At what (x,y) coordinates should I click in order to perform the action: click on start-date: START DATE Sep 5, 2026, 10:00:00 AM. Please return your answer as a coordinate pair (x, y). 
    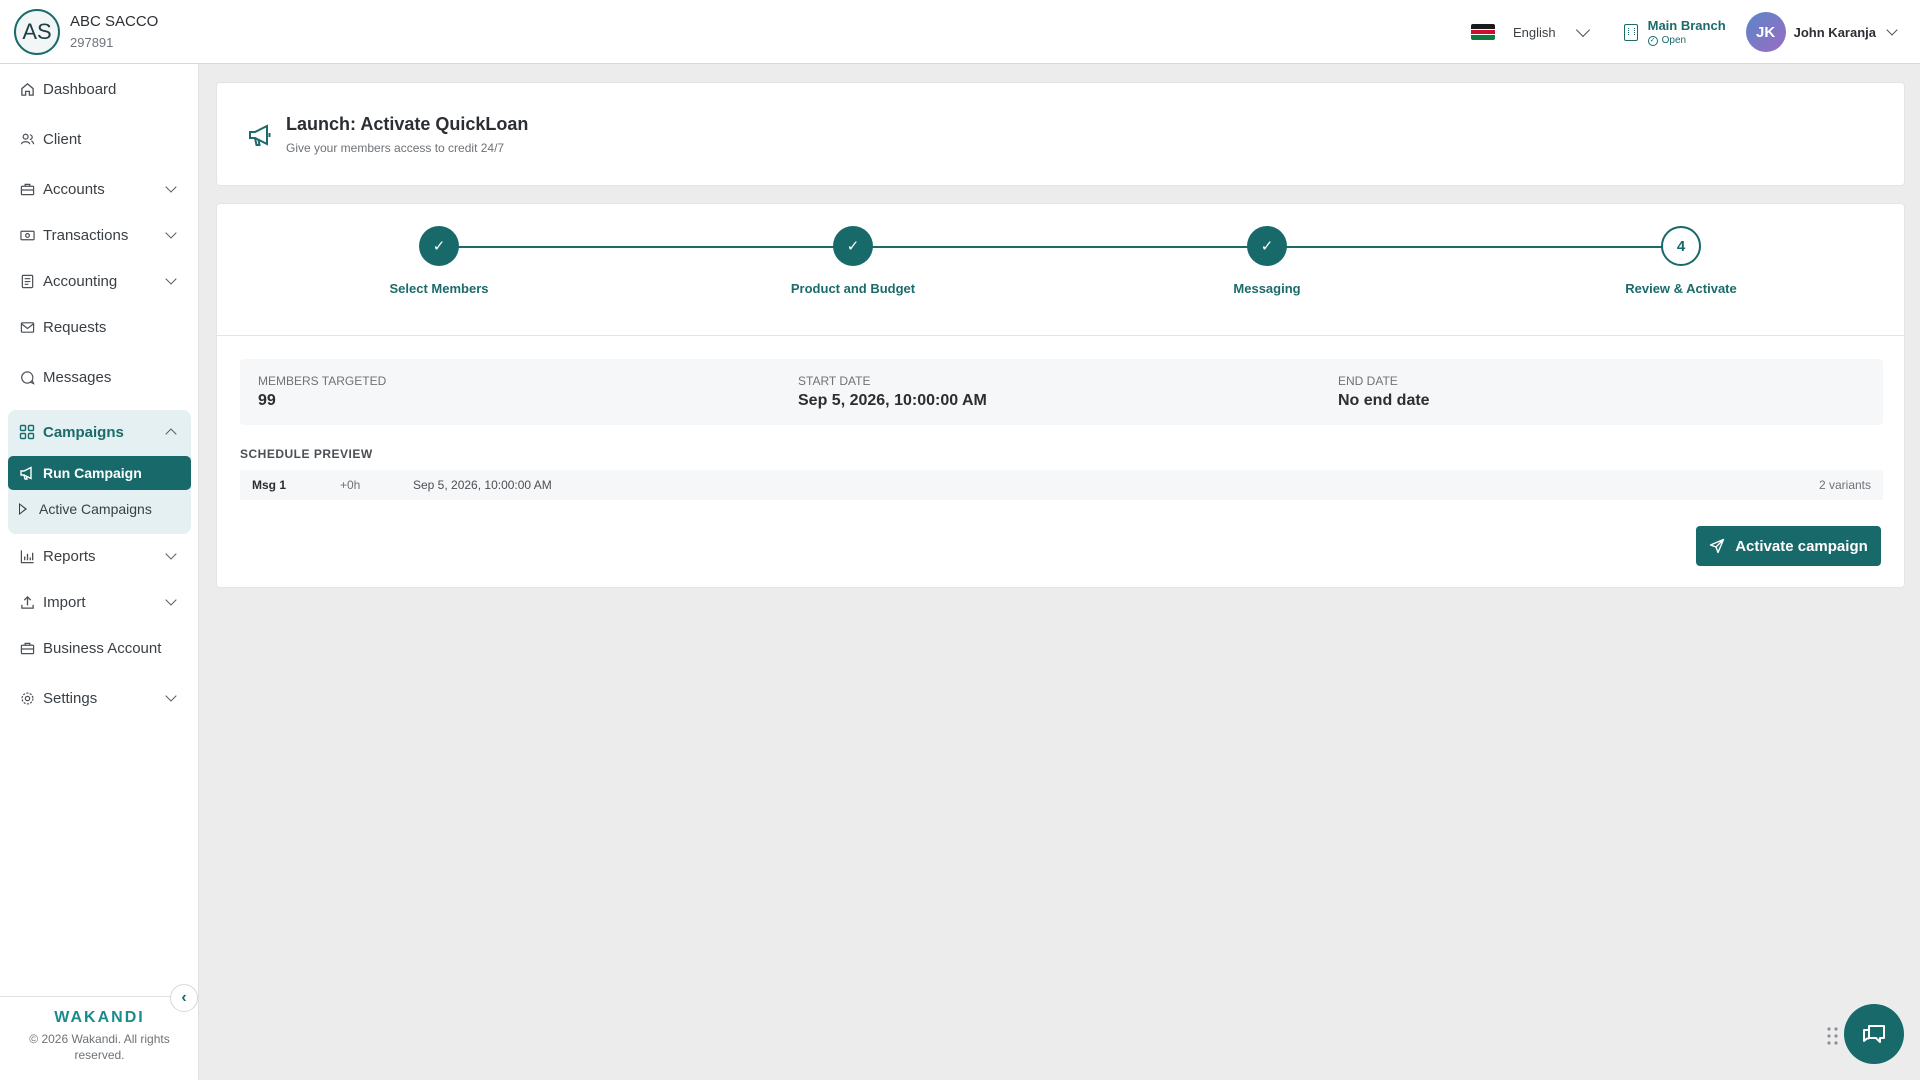
    Looking at the image, I should click on (892, 391).